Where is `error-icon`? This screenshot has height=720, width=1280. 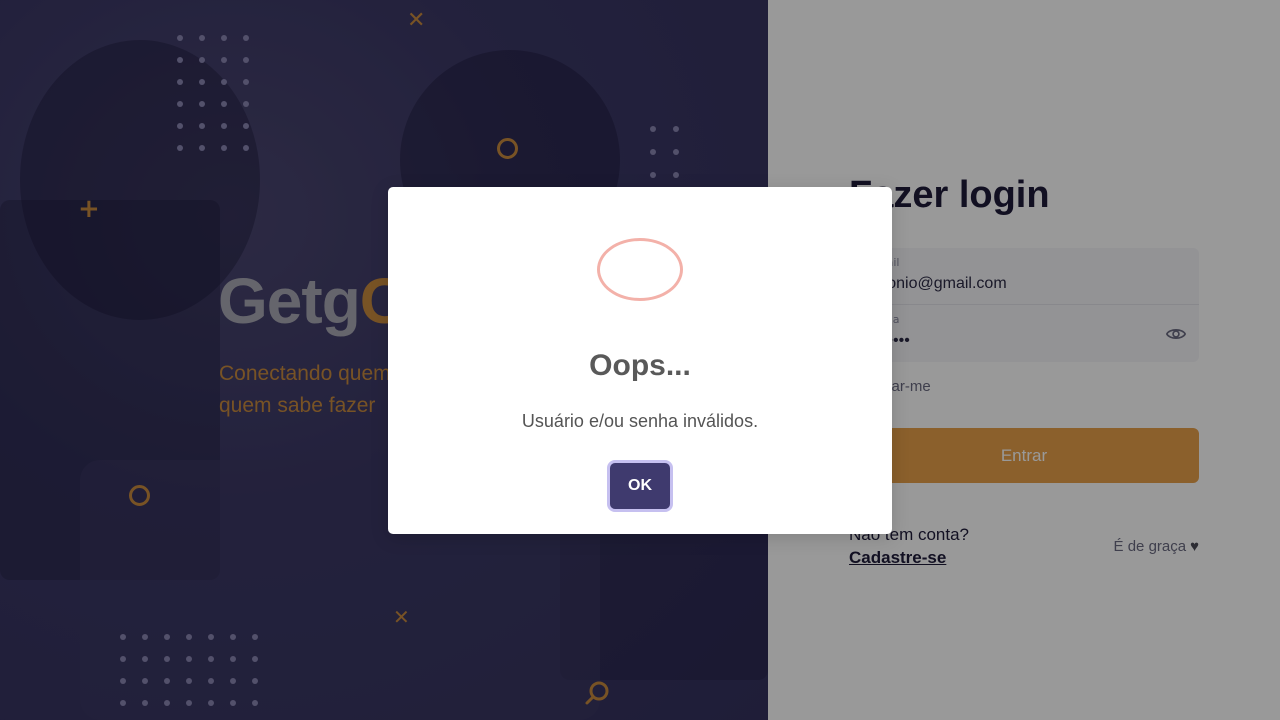 error-icon is located at coordinates (640, 269).